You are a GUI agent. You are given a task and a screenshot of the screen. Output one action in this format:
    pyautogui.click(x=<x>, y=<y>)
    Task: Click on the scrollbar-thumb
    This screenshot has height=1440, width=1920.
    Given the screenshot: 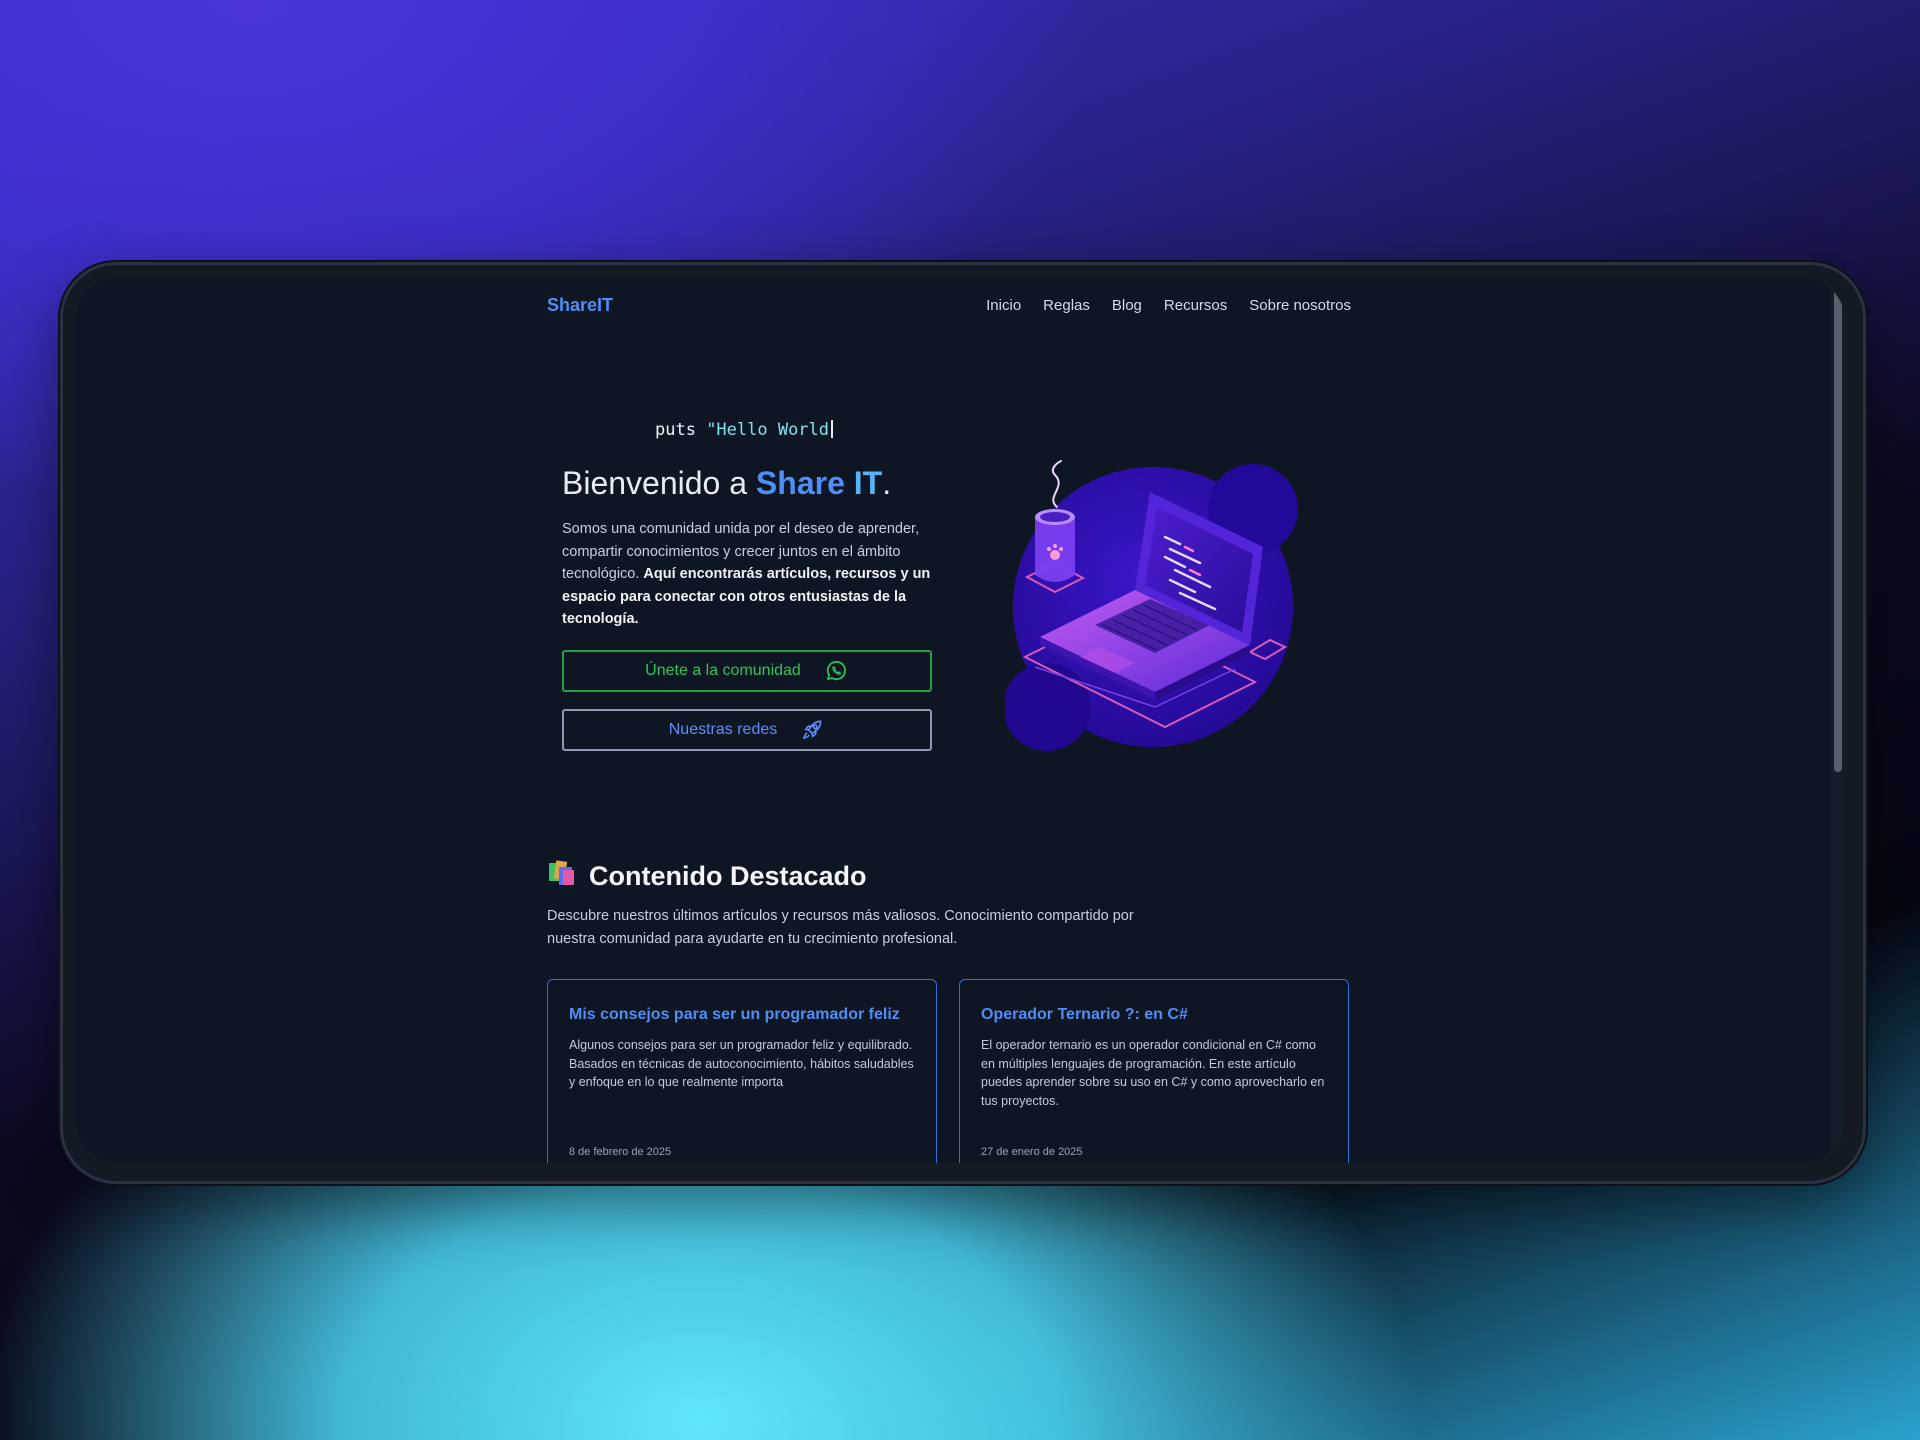 What is the action you would take?
    pyautogui.click(x=1838, y=529)
    